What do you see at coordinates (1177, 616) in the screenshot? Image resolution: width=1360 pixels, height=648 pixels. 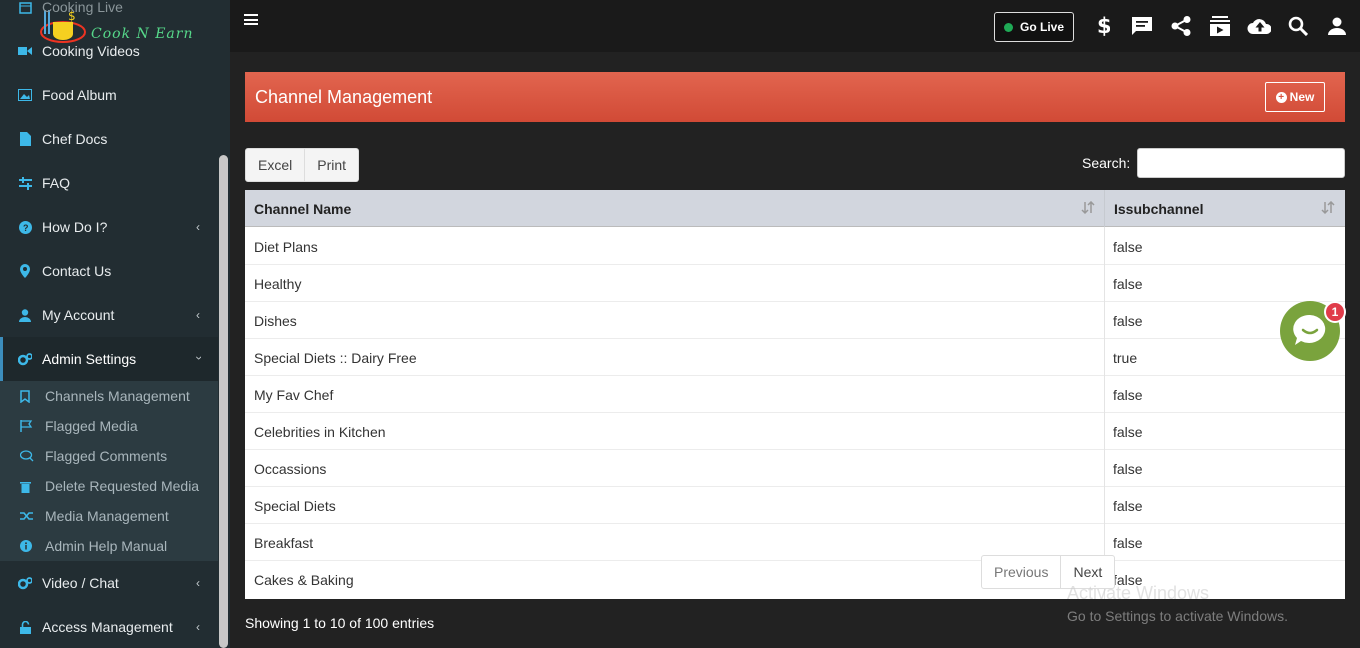 I see `windows-activation-watermark-text: Go to Settings to activate Windows.` at bounding box center [1177, 616].